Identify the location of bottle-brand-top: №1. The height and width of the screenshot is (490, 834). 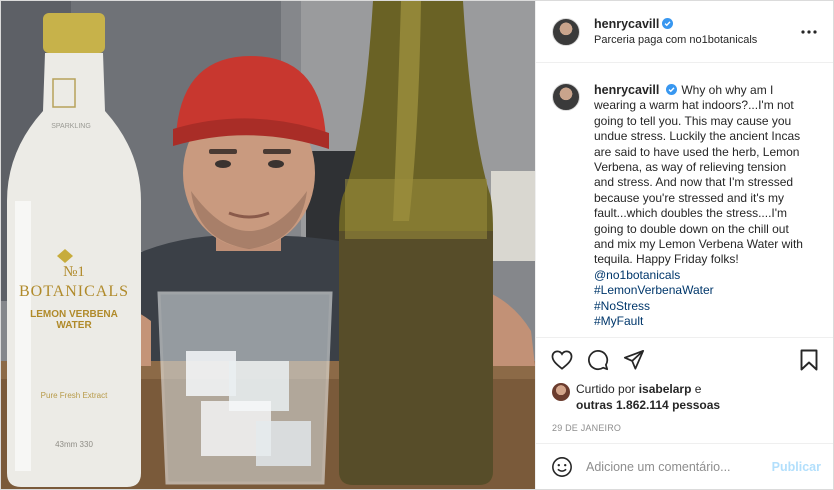
(74, 272).